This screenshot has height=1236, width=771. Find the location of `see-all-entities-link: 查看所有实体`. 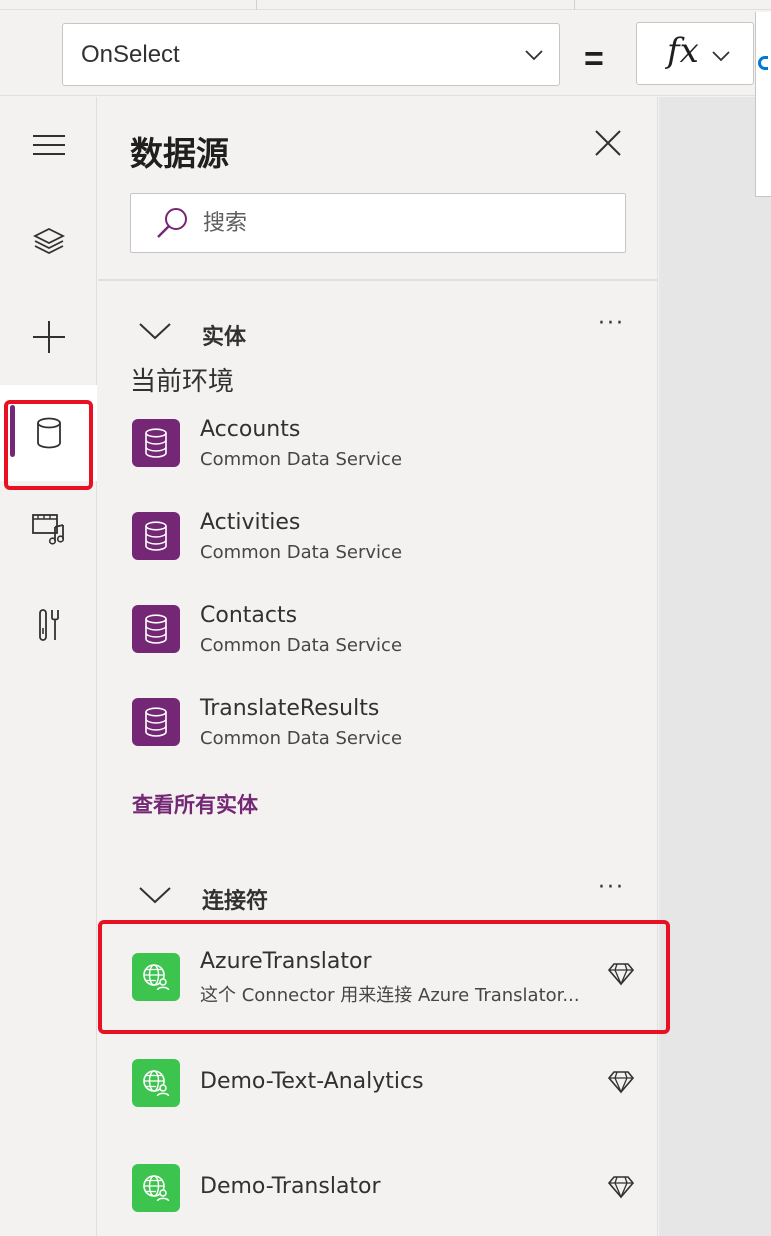

see-all-entities-link: 查看所有实体 is located at coordinates (195, 804).